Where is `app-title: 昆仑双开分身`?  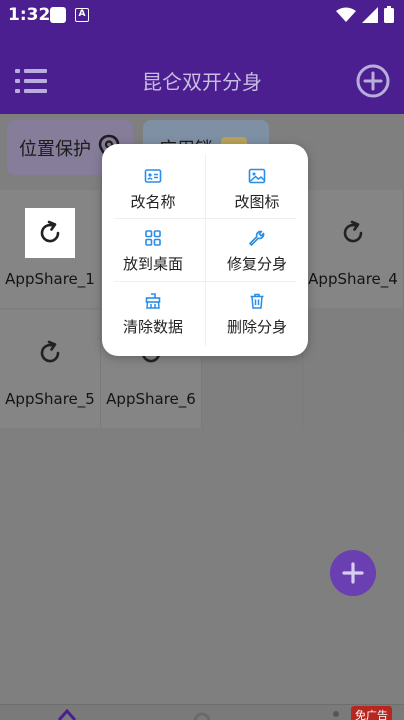 app-title: 昆仑双开分身 is located at coordinates (202, 82).